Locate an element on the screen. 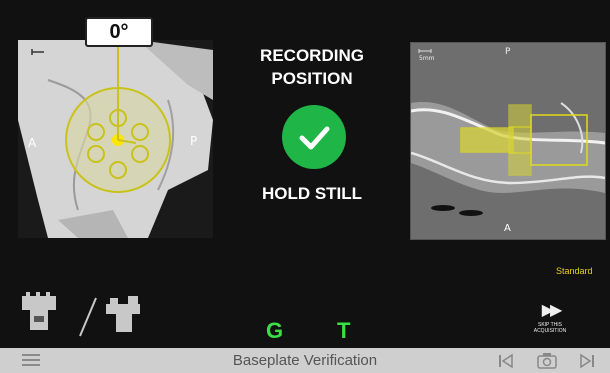 The width and height of the screenshot is (610, 373). standard-label: Standard is located at coordinates (574, 271).